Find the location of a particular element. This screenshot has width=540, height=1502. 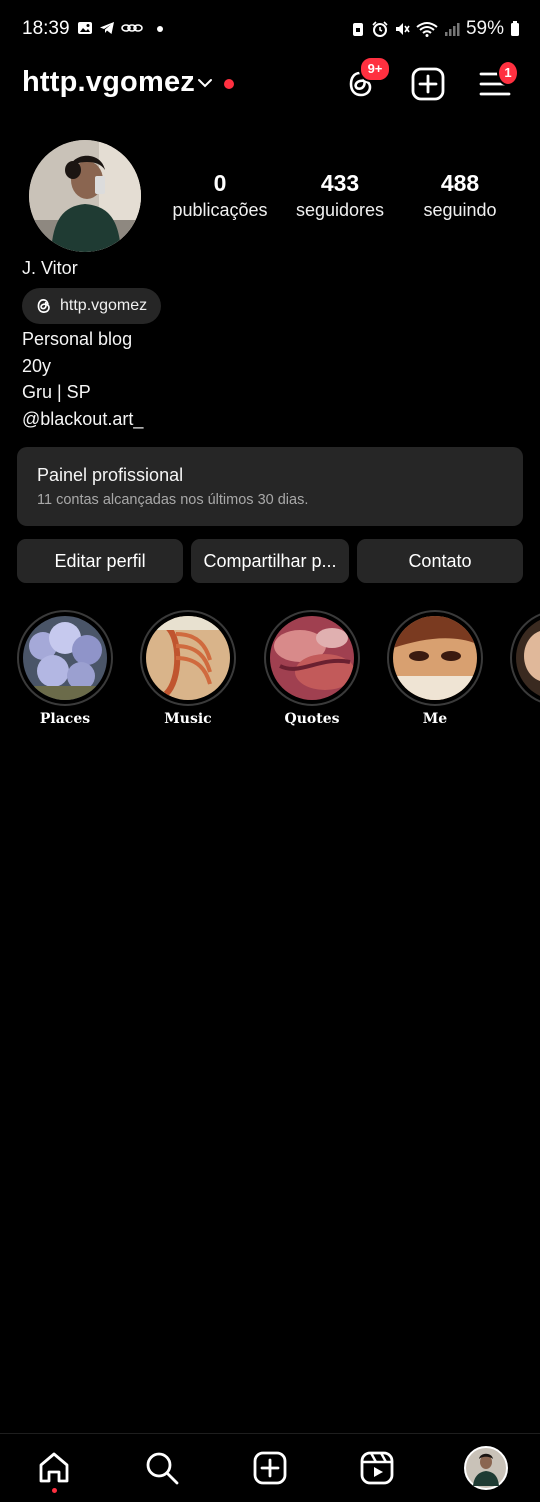

highlight-music: Music is located at coordinates (188, 668).